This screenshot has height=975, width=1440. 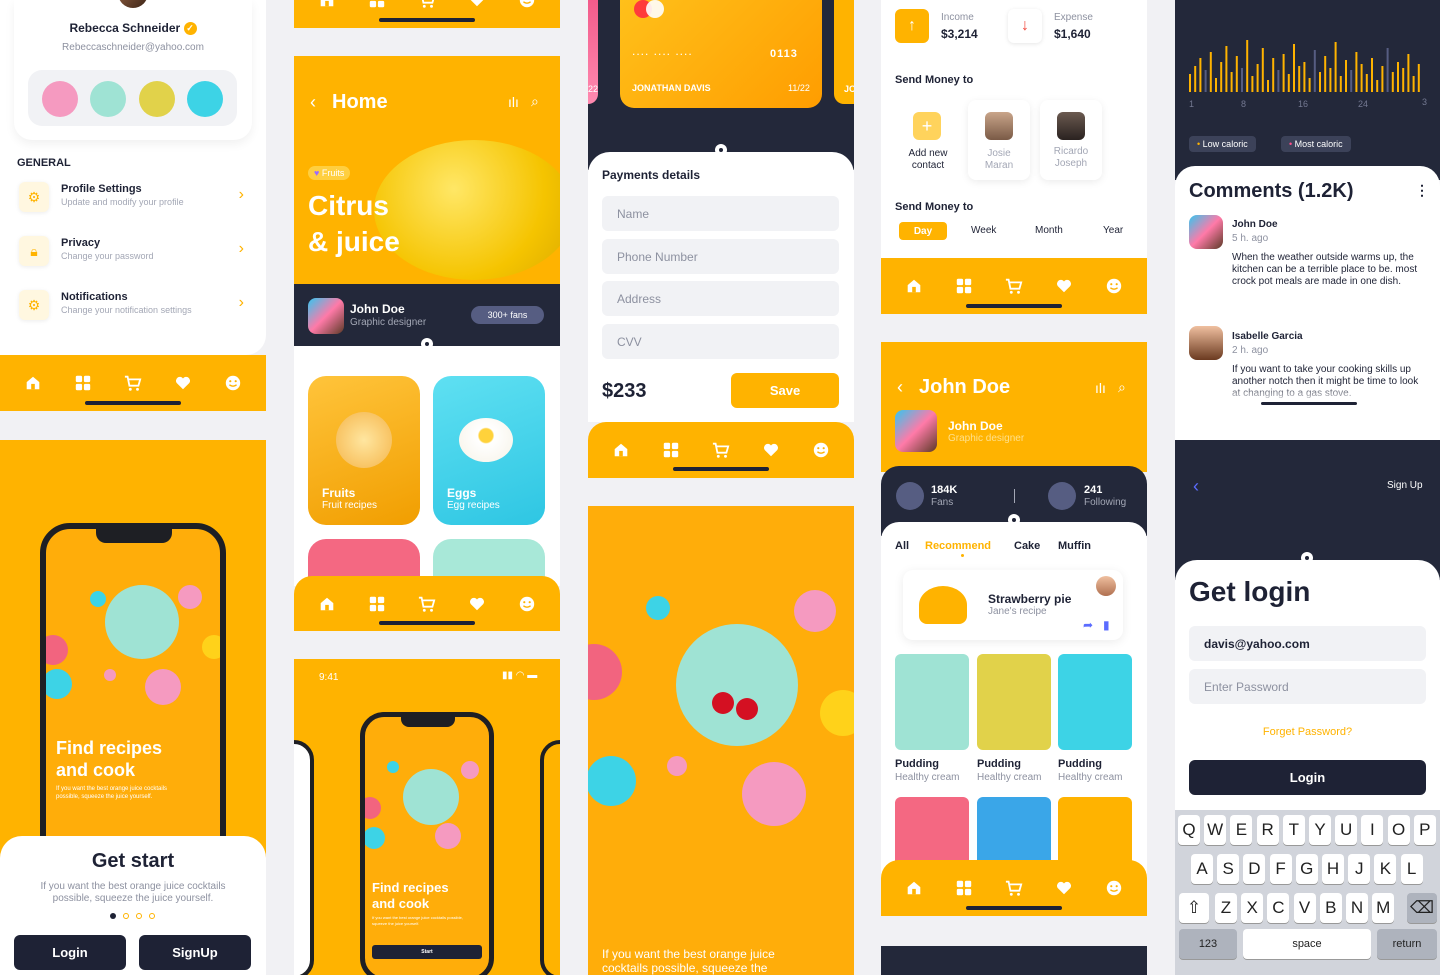 What do you see at coordinates (1278, 908) in the screenshot?
I see `key: C` at bounding box center [1278, 908].